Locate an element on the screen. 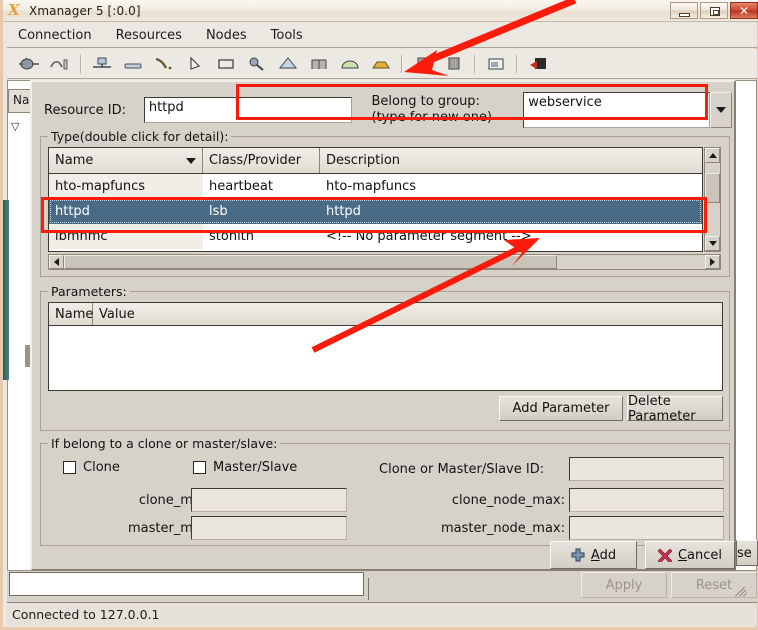 Image resolution: width=758 pixels, height=630 pixels. param-column-header-value: Value is located at coordinates (407, 314).